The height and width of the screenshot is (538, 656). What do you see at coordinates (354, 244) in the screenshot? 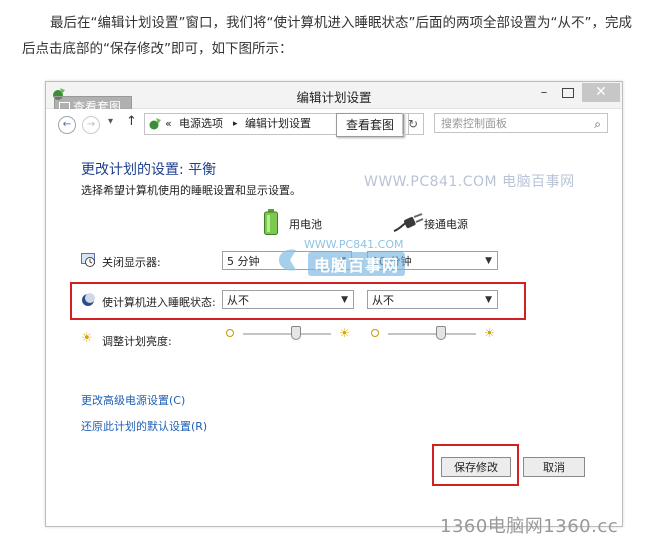
I see `brand-watermark-url: WWW.PC841.COM` at bounding box center [354, 244].